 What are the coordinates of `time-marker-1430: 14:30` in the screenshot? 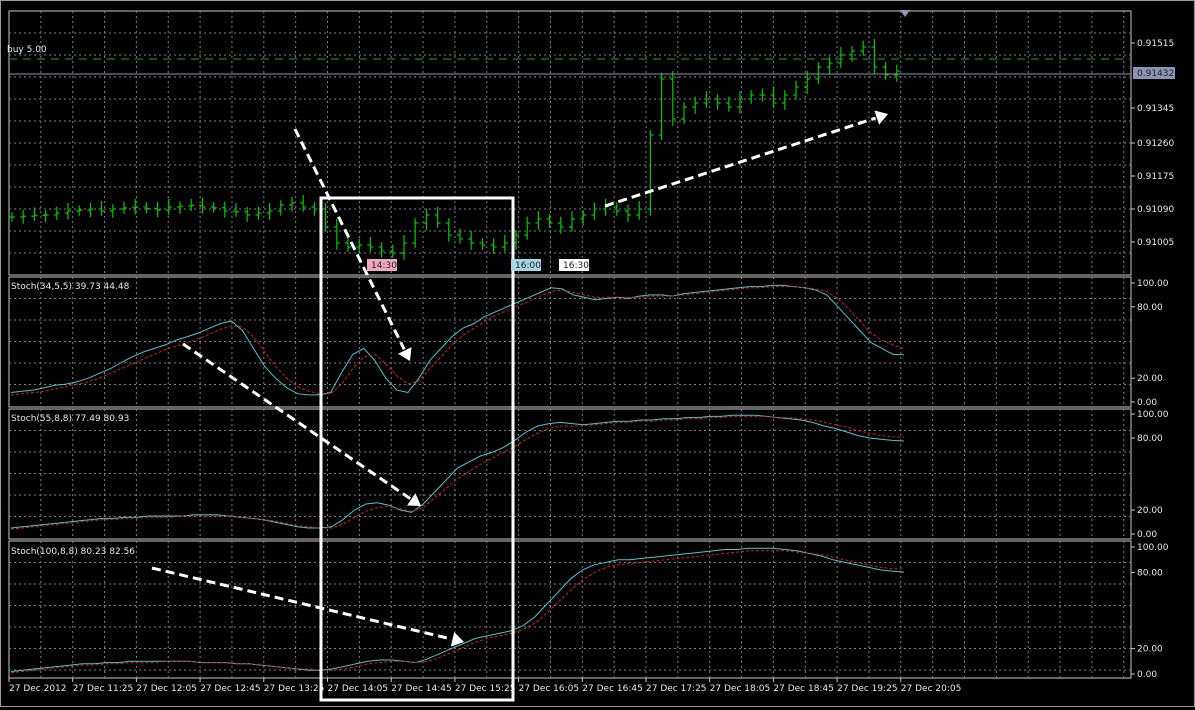 It's located at (382, 265).